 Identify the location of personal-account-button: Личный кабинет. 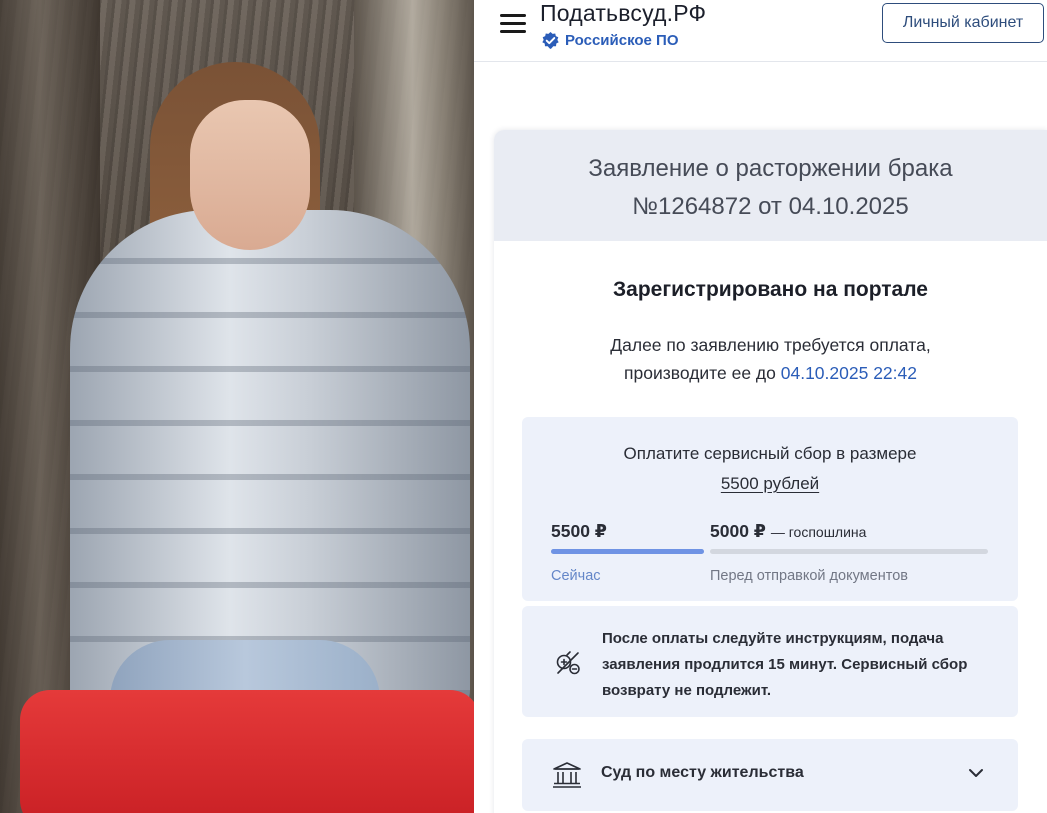
(963, 23).